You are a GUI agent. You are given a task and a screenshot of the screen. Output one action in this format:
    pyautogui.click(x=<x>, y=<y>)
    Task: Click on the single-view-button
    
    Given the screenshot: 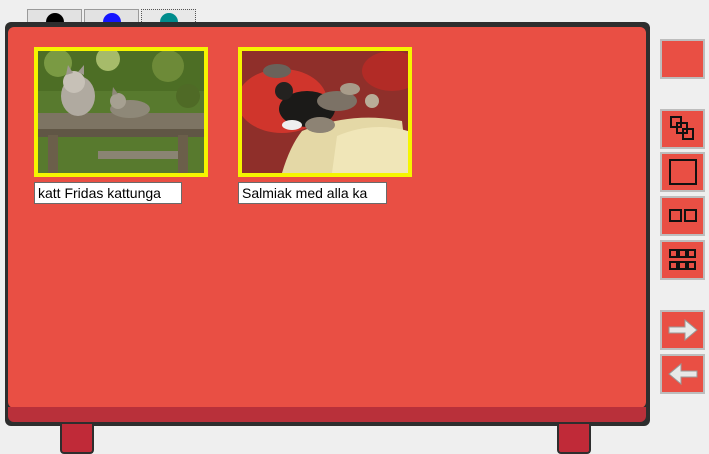 What is the action you would take?
    pyautogui.click(x=682, y=172)
    